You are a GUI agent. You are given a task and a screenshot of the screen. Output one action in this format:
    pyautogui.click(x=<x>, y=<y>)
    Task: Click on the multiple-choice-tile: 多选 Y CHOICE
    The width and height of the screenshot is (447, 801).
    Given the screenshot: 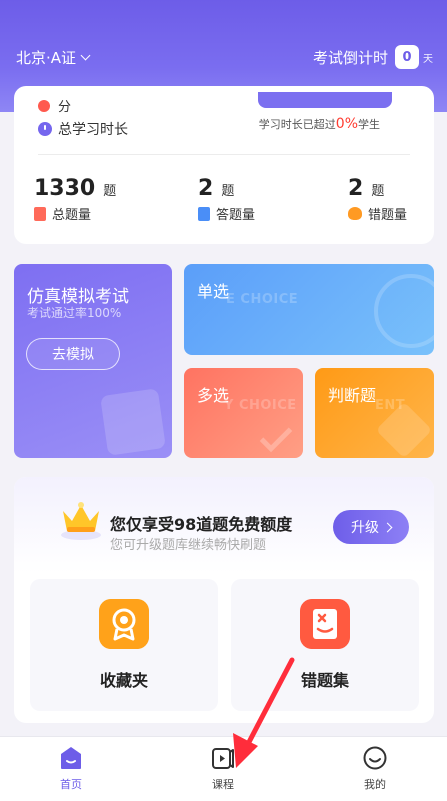 What is the action you would take?
    pyautogui.click(x=243, y=413)
    